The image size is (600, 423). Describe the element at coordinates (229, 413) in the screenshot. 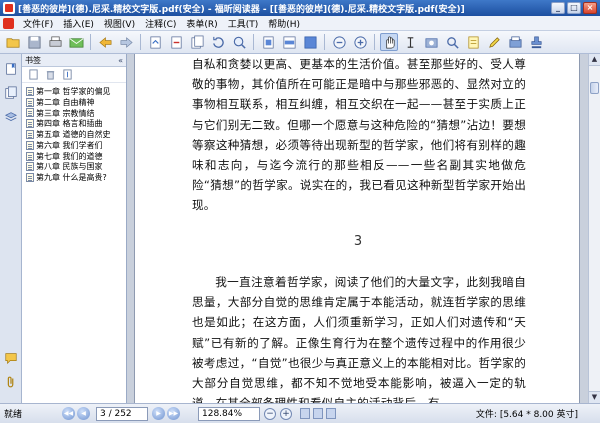

I see `zoom-level-input: 128.84%` at that location.